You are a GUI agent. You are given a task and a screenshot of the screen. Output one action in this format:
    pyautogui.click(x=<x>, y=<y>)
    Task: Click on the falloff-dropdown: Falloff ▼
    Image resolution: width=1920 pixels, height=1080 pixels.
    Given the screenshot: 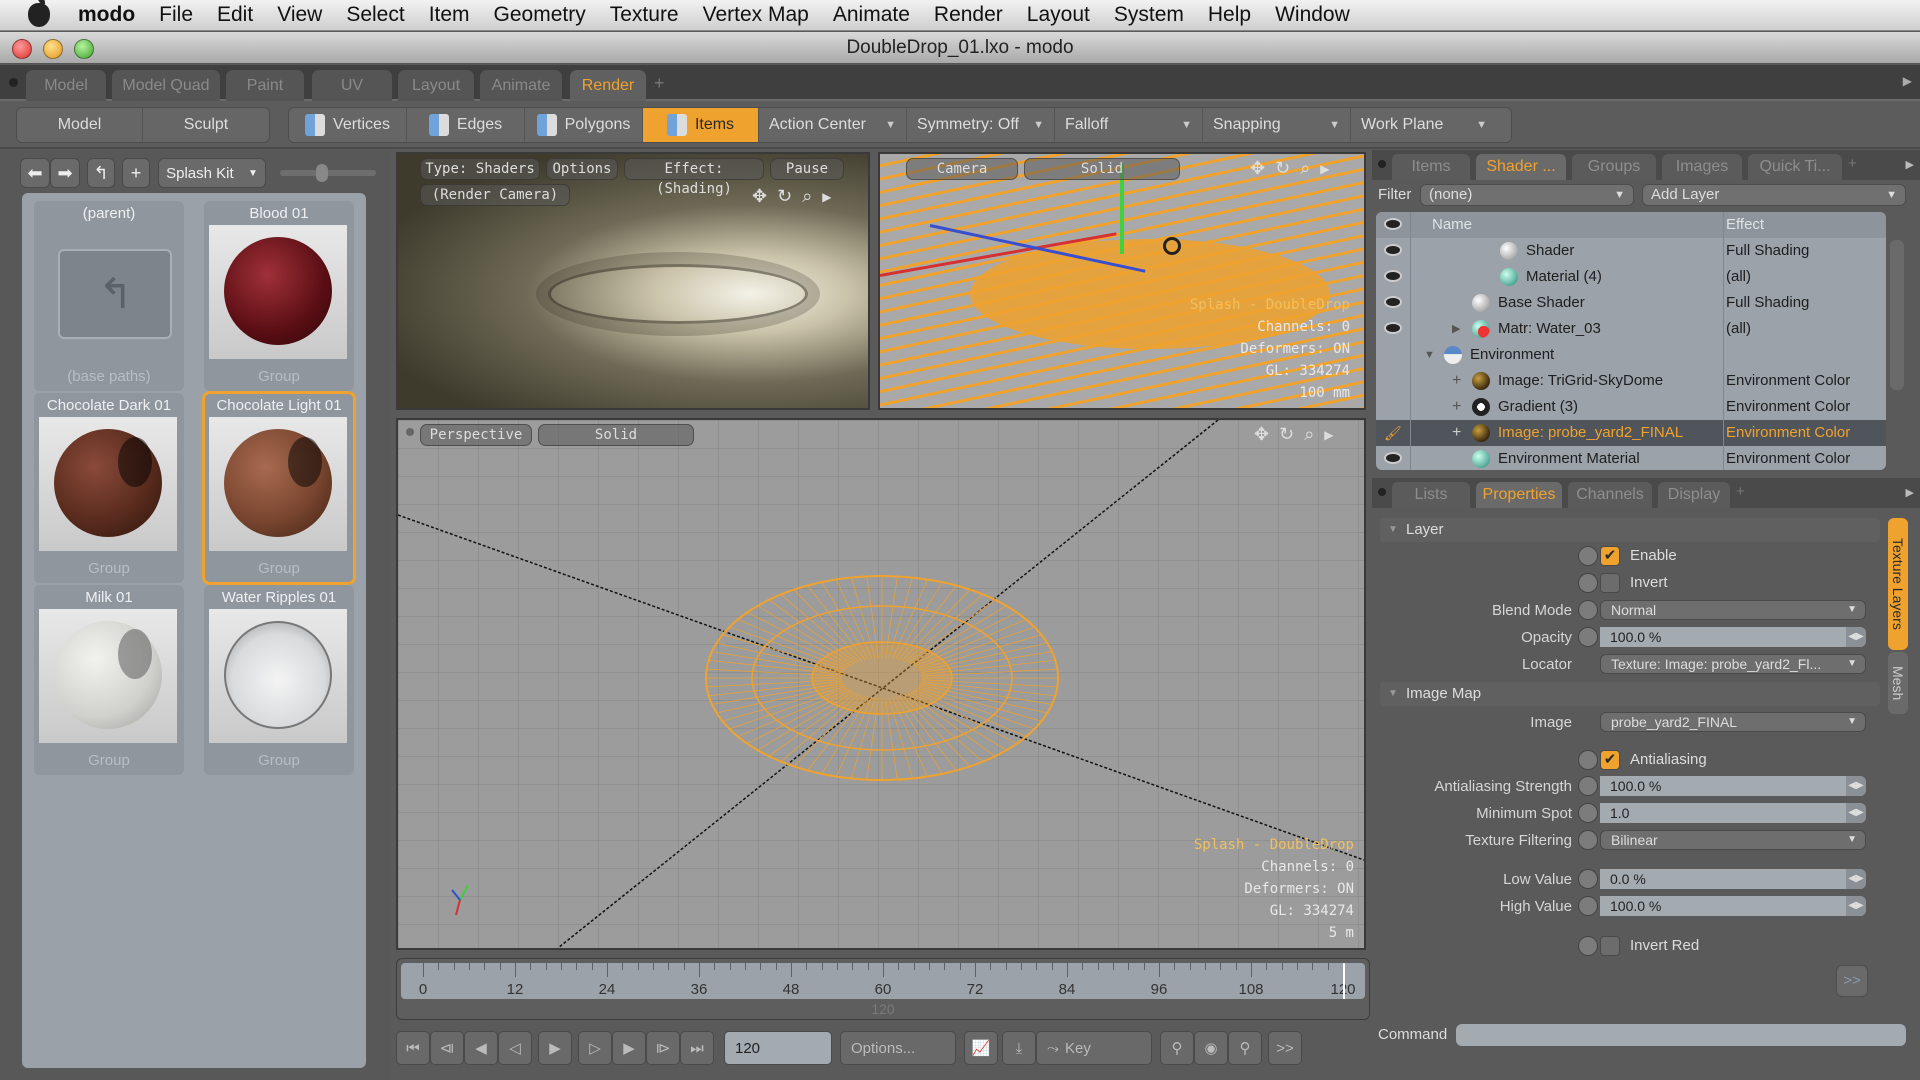 What is the action you would take?
    pyautogui.click(x=1129, y=125)
    